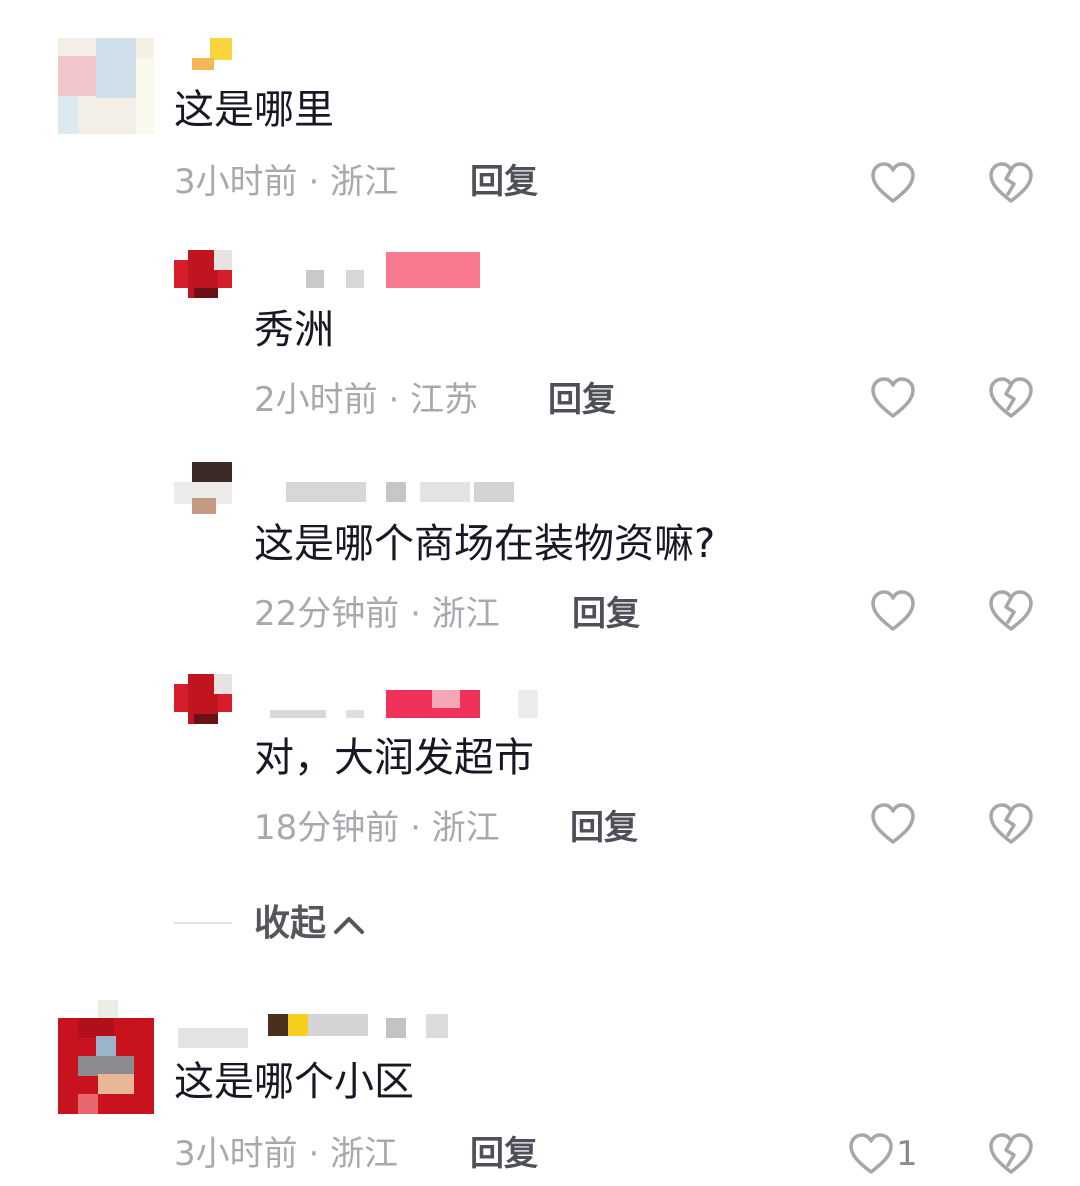 This screenshot has width=1080, height=1186. I want to click on comment-text: 秀洲, so click(294, 330).